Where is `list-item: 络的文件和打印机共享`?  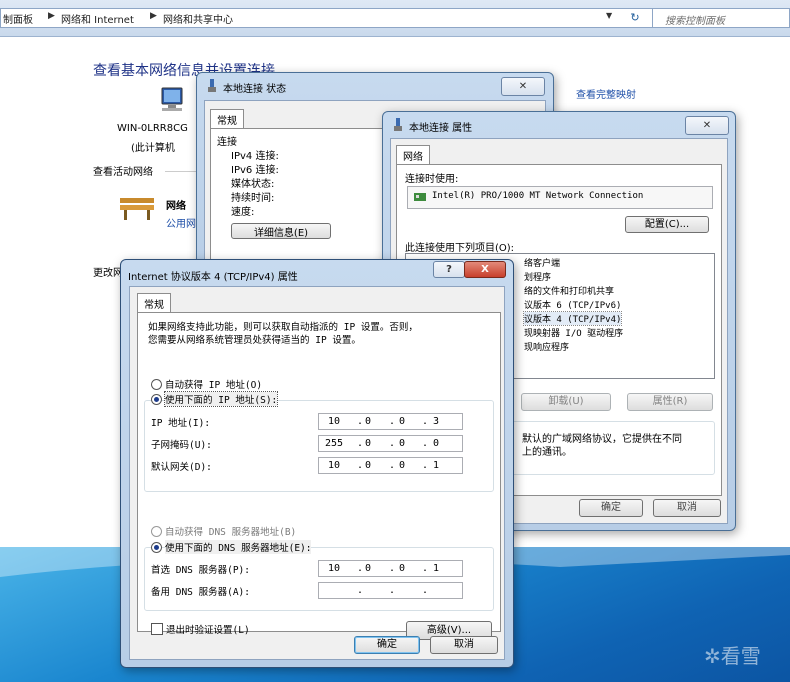 list-item: 络的文件和打印机共享 is located at coordinates (569, 290).